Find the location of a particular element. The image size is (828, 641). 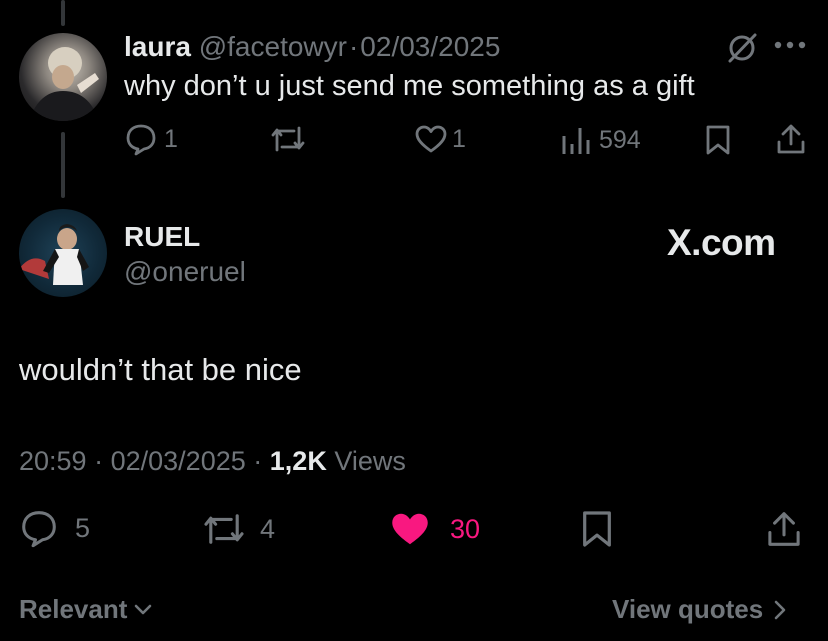

main-repost-count: 4 is located at coordinates (268, 528).